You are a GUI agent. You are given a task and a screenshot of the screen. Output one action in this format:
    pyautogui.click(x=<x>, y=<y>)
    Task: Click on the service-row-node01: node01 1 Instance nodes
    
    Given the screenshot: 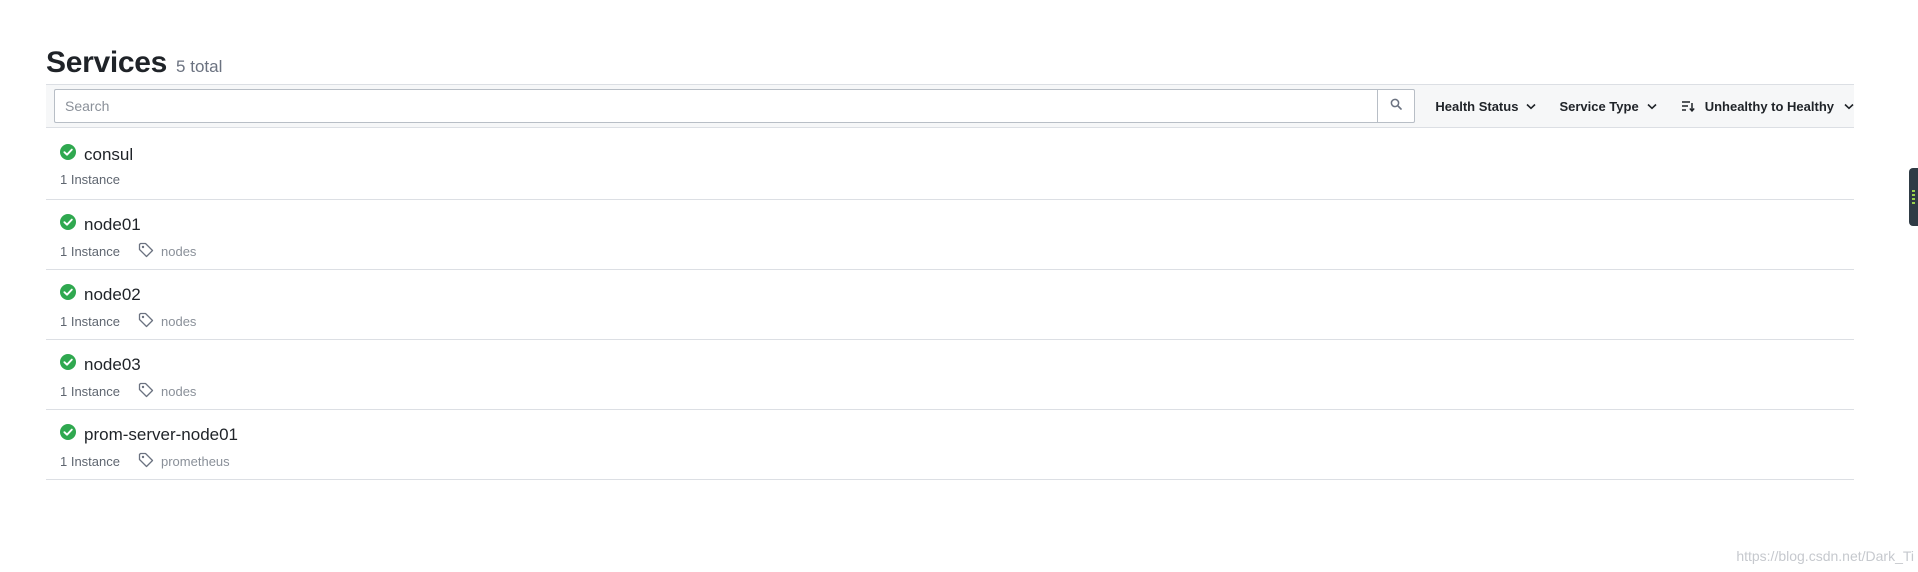 What is the action you would take?
    pyautogui.click(x=950, y=235)
    